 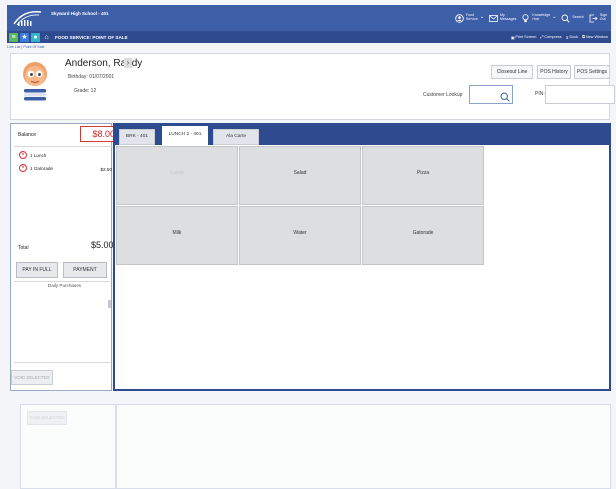 What do you see at coordinates (300, 173) in the screenshot?
I see `tile-label: Salad` at bounding box center [300, 173].